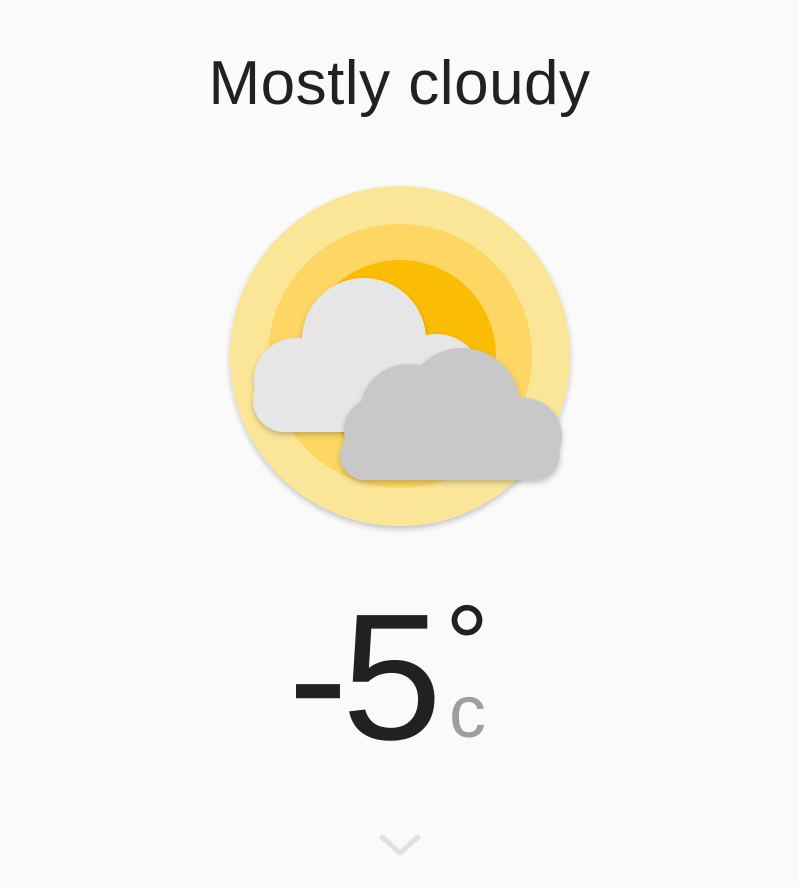  Describe the element at coordinates (467, 711) in the screenshot. I see `temperature-unit: c` at that location.